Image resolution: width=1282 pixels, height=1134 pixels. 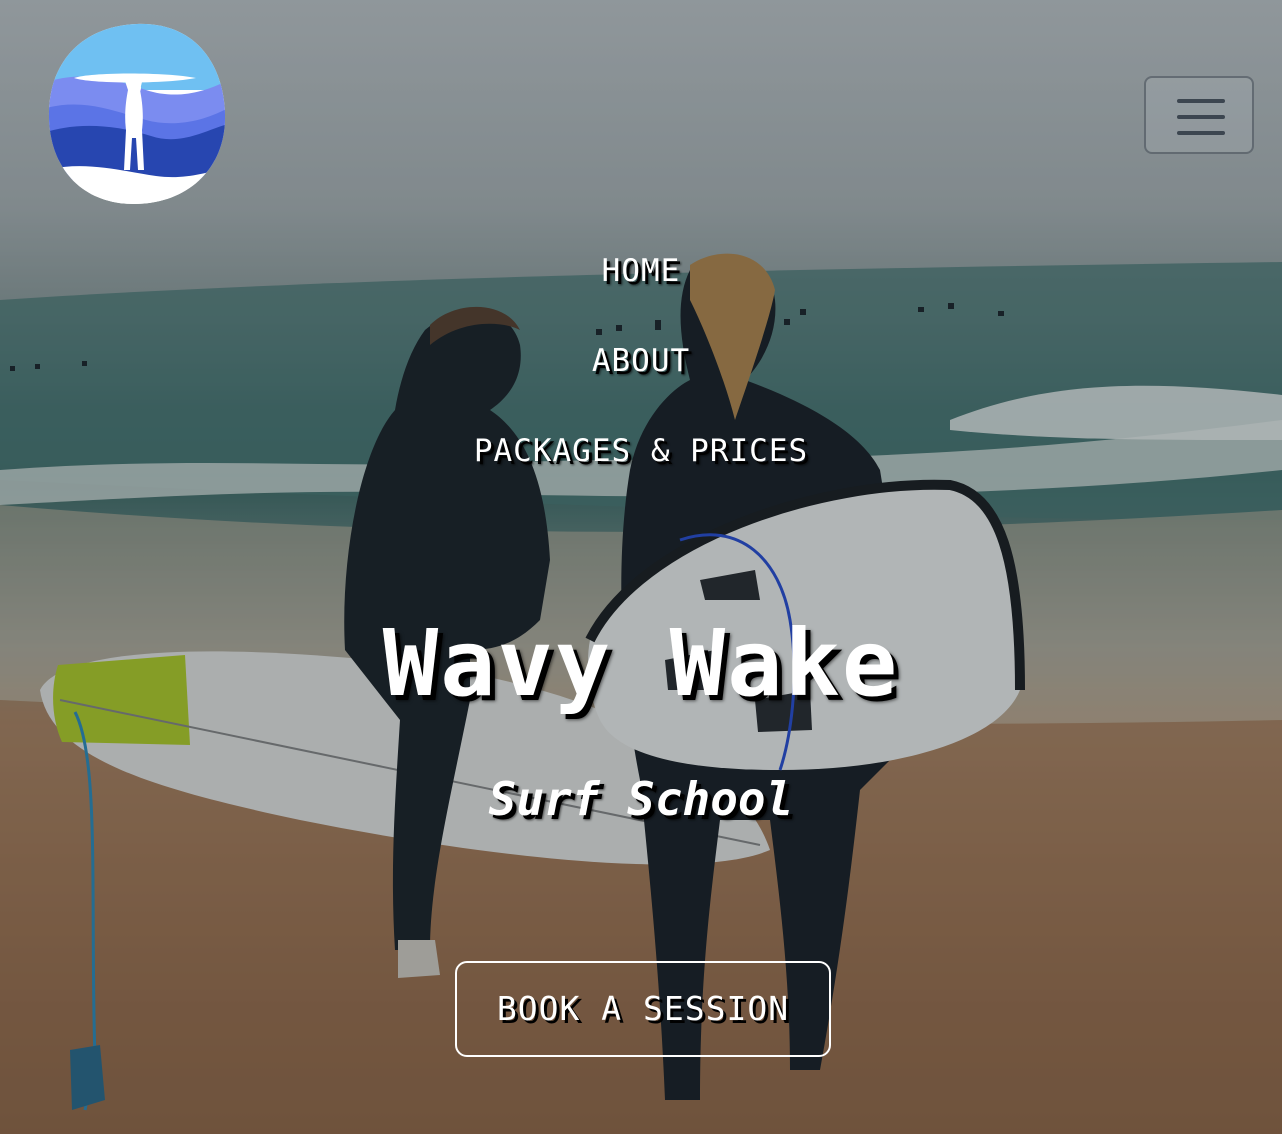 I want to click on book-session-button: BOOK A SESSION, so click(x=643, y=1009).